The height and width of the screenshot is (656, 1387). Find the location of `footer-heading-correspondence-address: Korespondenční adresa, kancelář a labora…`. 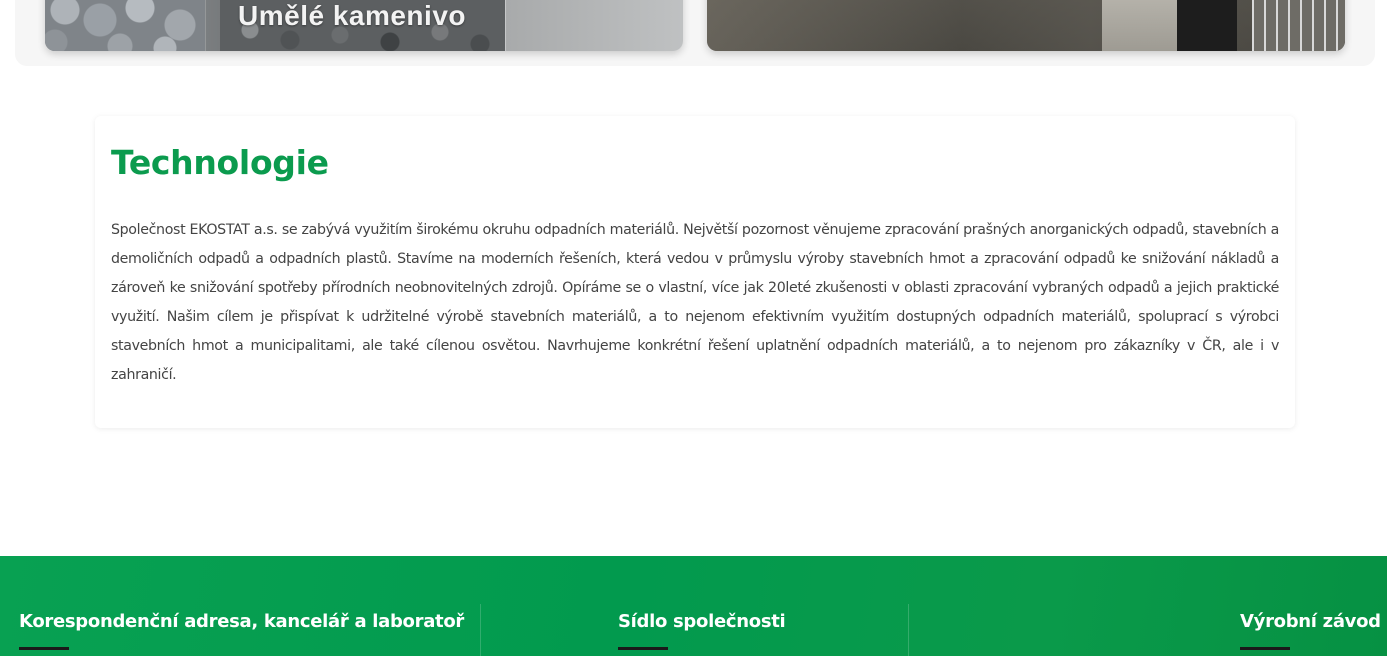

footer-heading-correspondence-address: Korespondenční adresa, kancelář a labora… is located at coordinates (241, 621).